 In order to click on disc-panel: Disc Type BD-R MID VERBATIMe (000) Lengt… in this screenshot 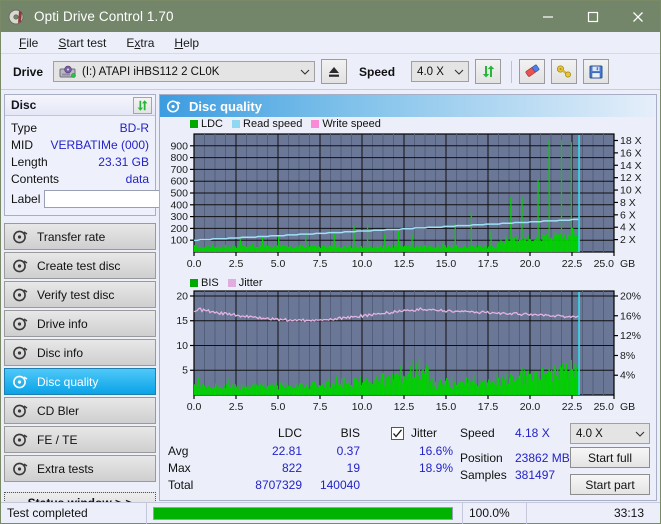, I will do `click(126, 155)`.